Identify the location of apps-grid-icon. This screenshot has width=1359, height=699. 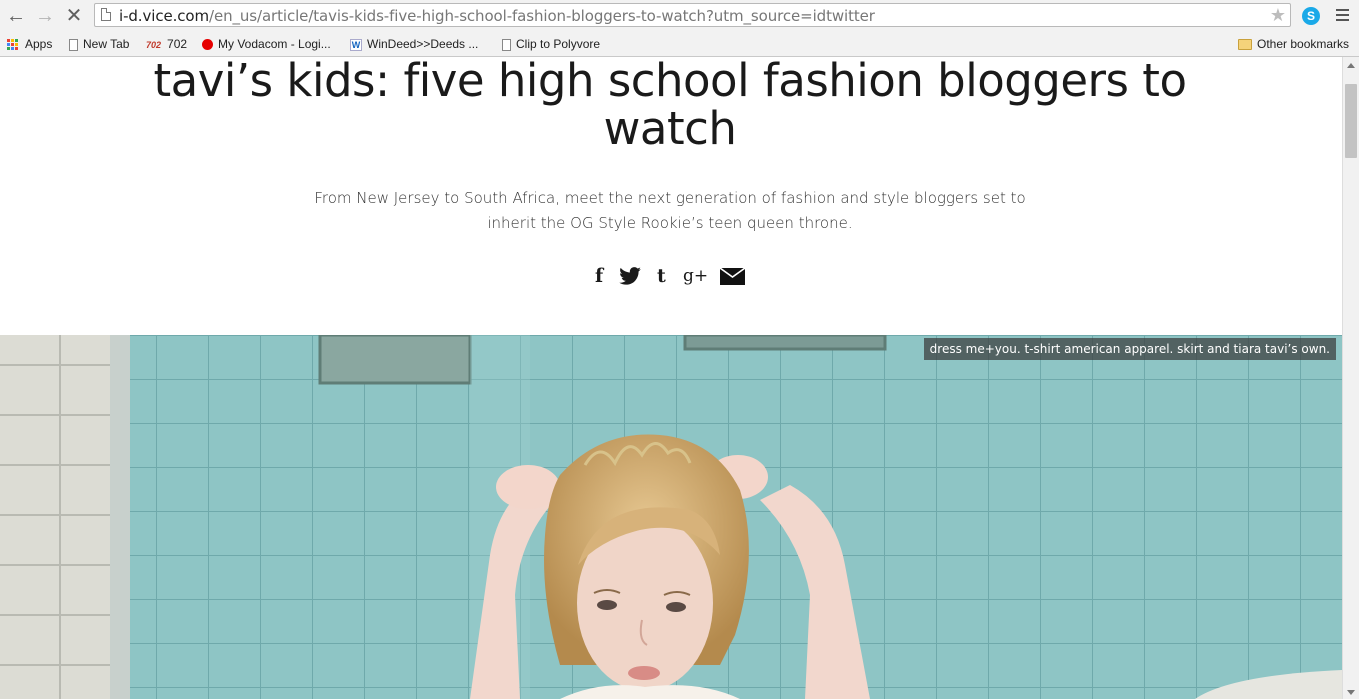
(13, 44).